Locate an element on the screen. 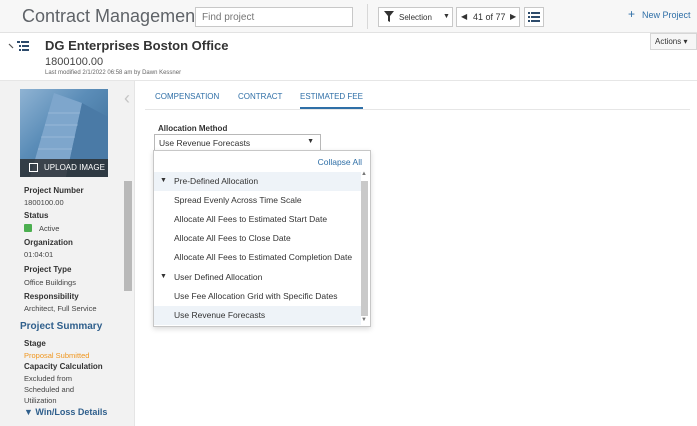 The image size is (697, 426). toolbar-divider is located at coordinates (367, 16).